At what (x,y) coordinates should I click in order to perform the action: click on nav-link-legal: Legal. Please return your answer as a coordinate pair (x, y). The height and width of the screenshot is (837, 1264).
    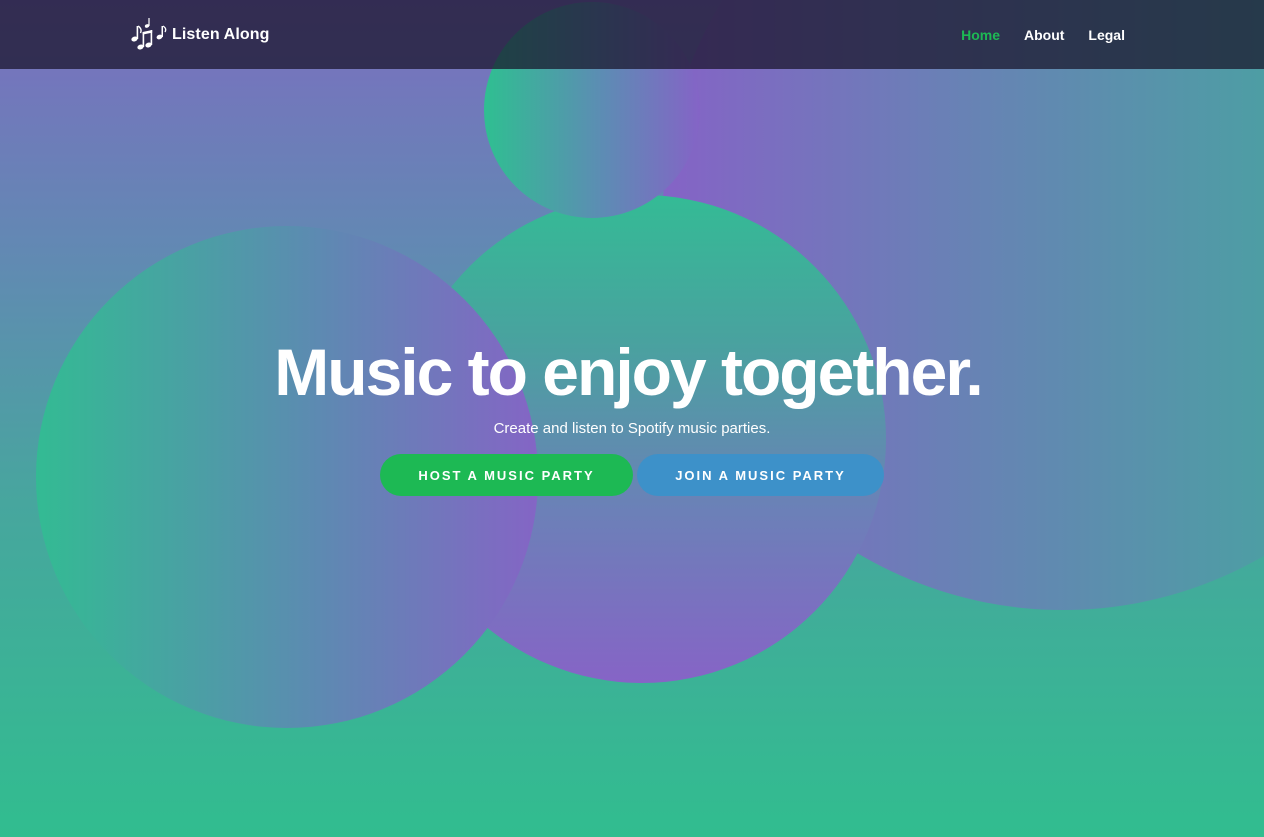
    Looking at the image, I should click on (1106, 35).